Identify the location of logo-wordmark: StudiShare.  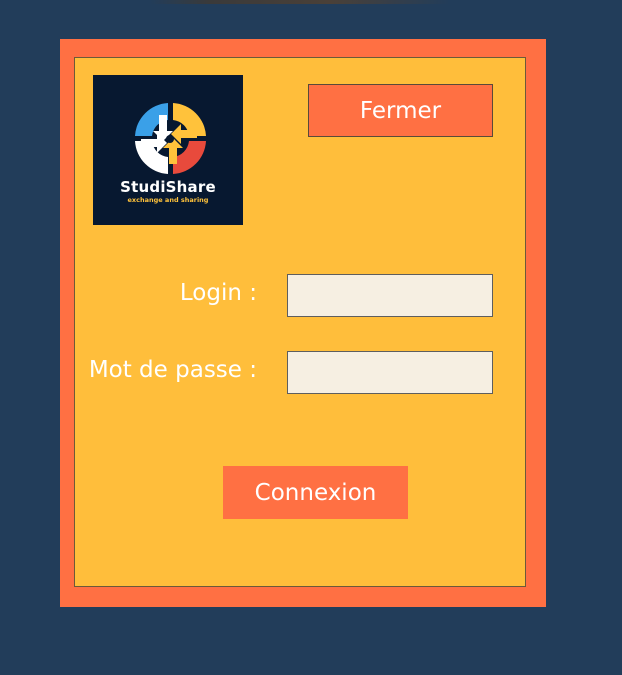
(168, 187).